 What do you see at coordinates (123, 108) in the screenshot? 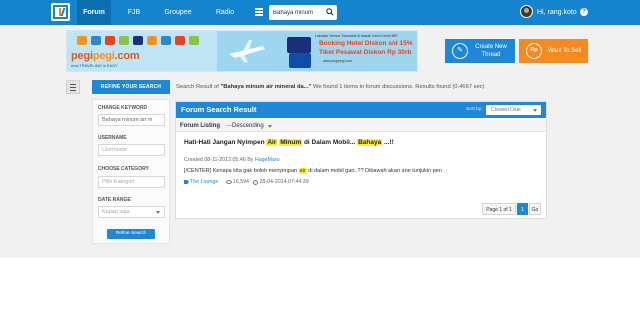
I see `keyword-label: CHANGE KEYWORD` at bounding box center [123, 108].